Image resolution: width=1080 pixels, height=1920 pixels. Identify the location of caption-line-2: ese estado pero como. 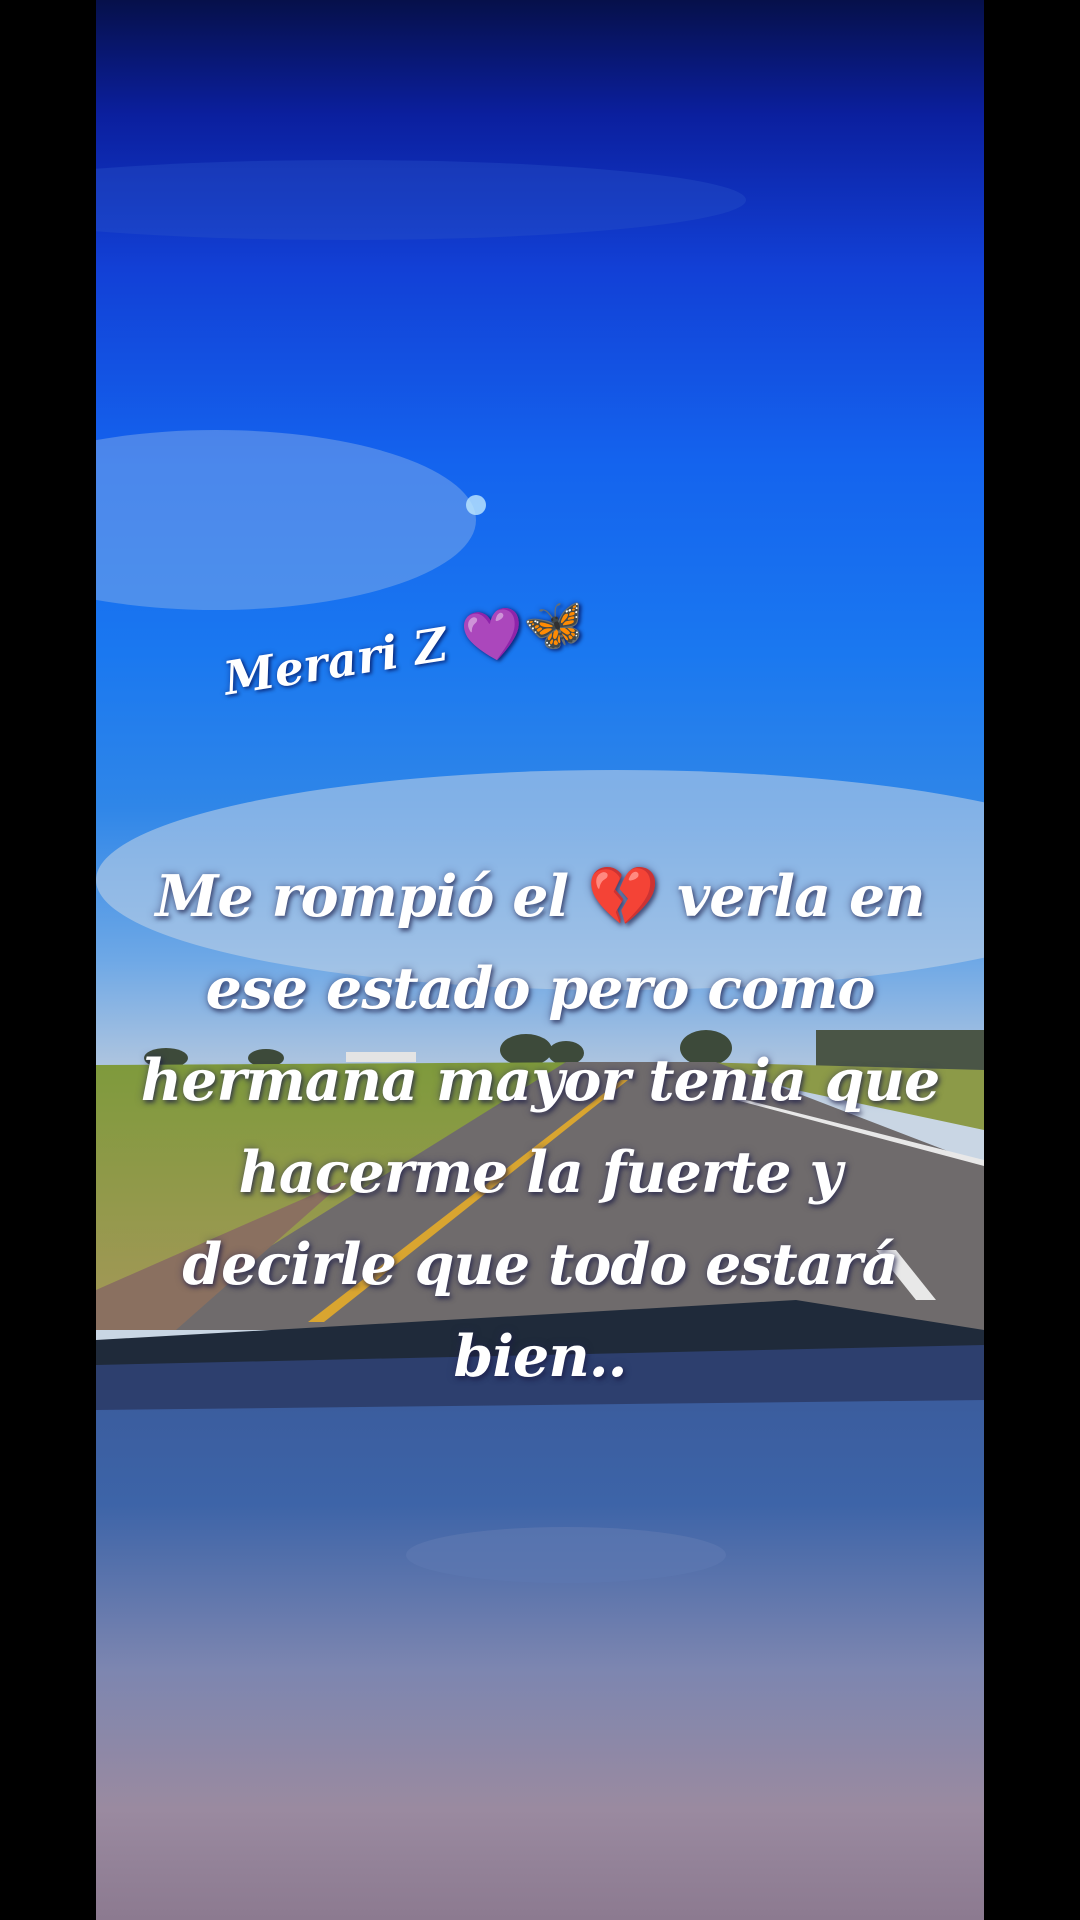
(540, 988).